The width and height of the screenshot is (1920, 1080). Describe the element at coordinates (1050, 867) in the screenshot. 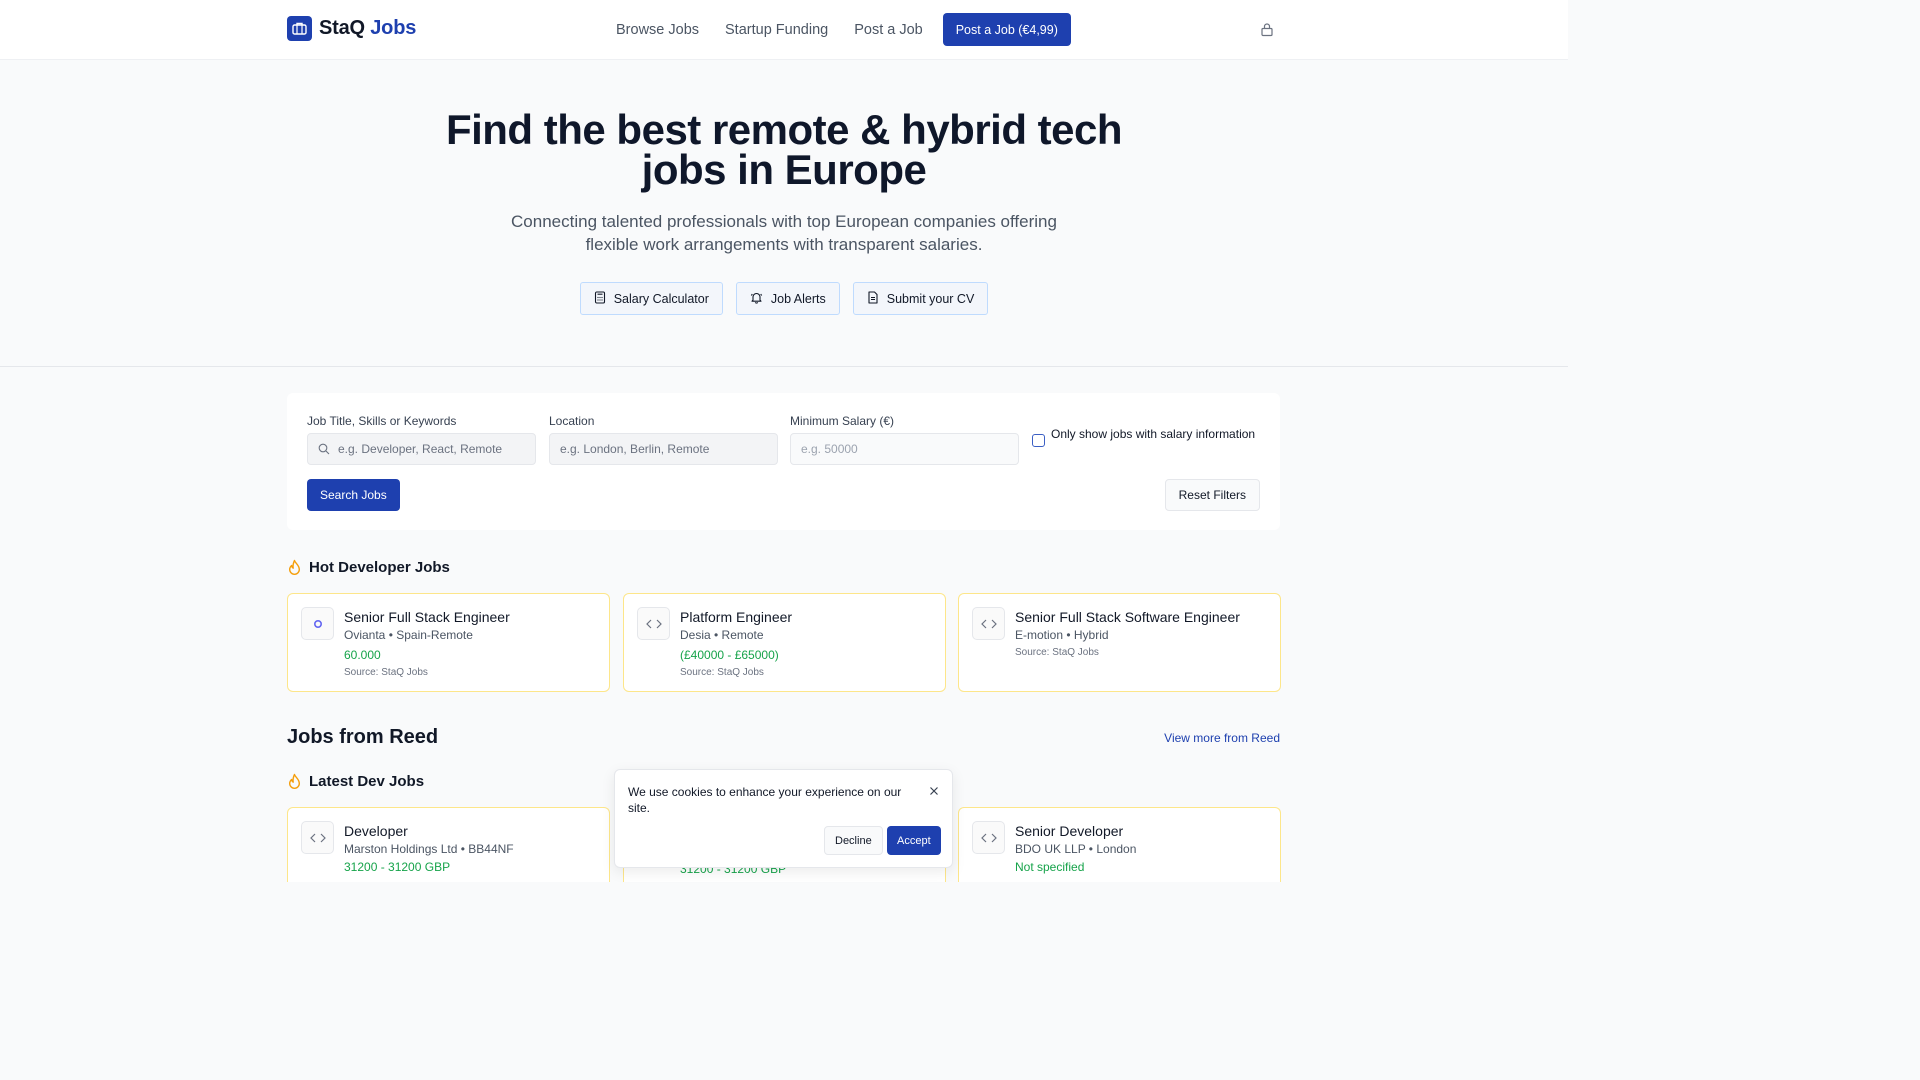

I see `job-salary: Not specified` at that location.